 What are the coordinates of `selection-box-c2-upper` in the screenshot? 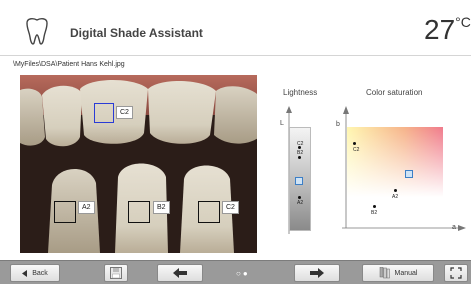 It's located at (104, 113).